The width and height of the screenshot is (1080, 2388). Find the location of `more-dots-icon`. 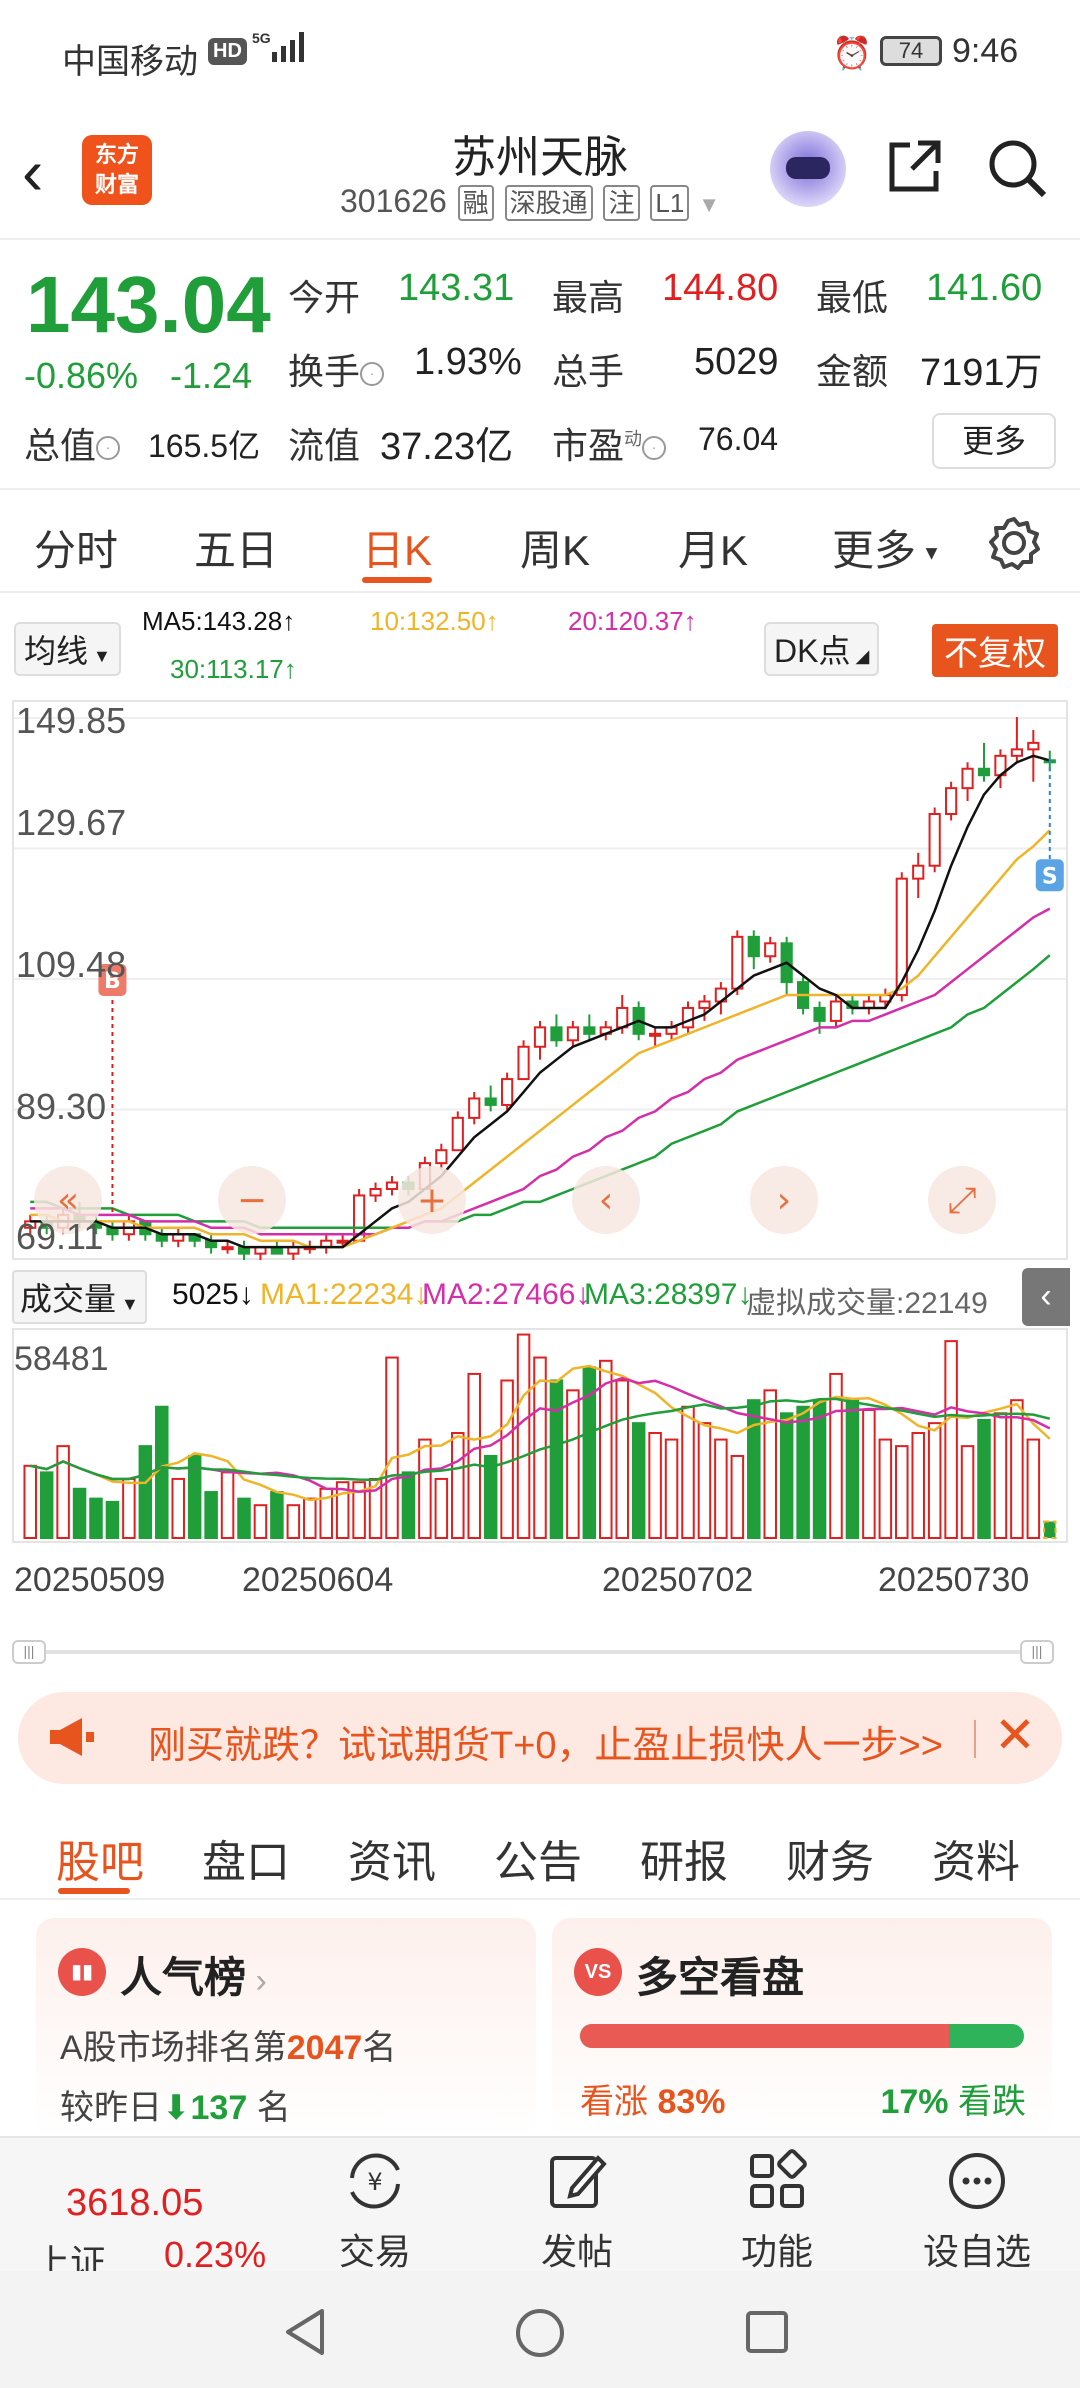

more-dots-icon is located at coordinates (977, 2181).